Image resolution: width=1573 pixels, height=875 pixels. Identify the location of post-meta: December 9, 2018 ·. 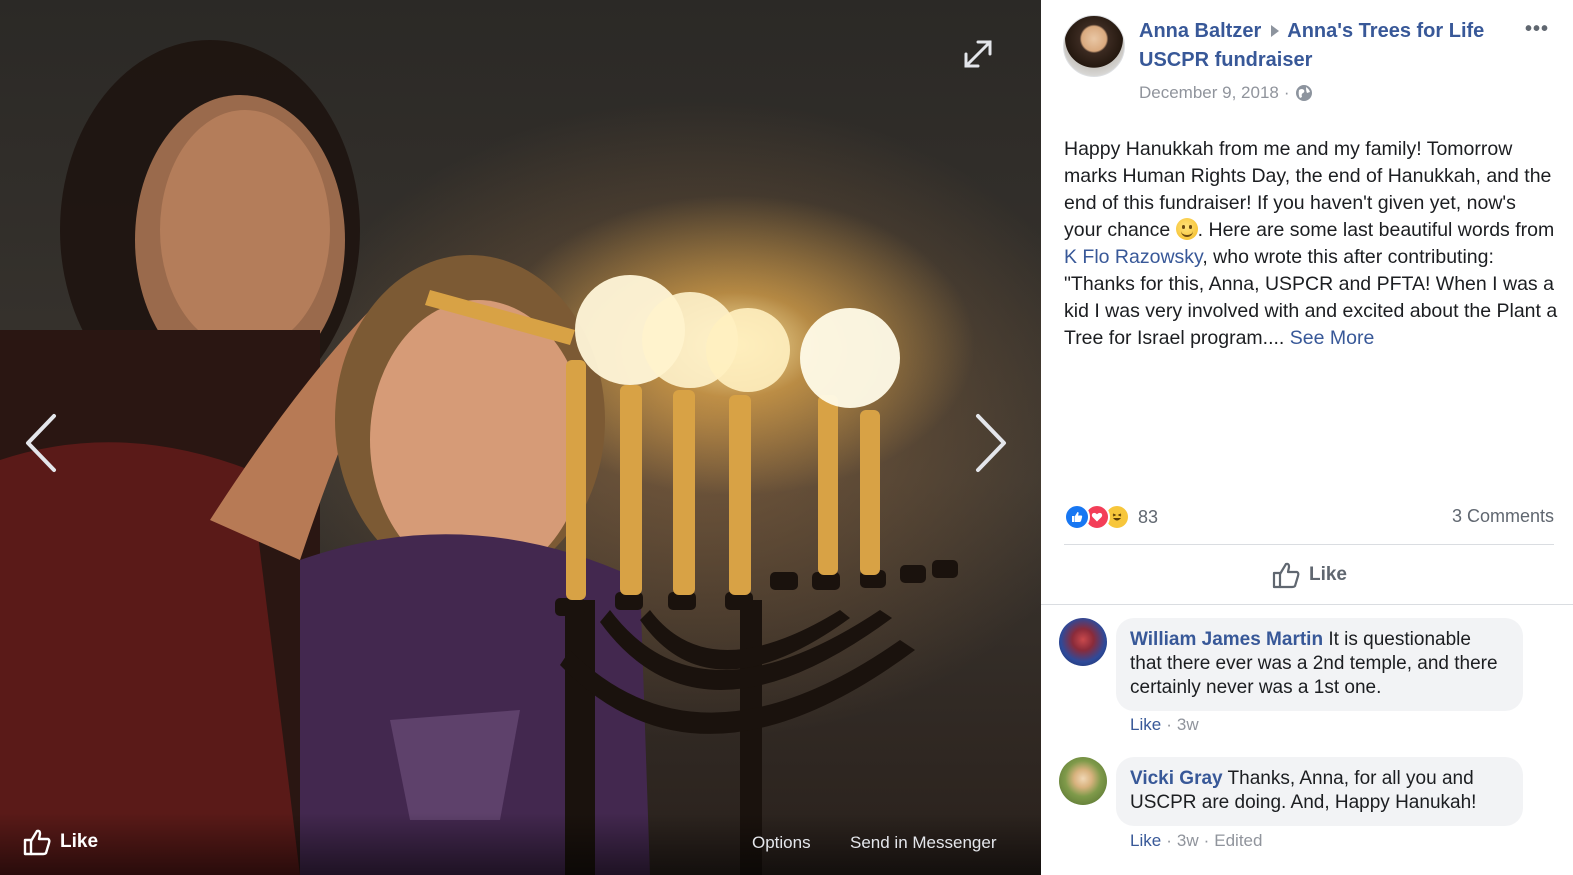
(1226, 93).